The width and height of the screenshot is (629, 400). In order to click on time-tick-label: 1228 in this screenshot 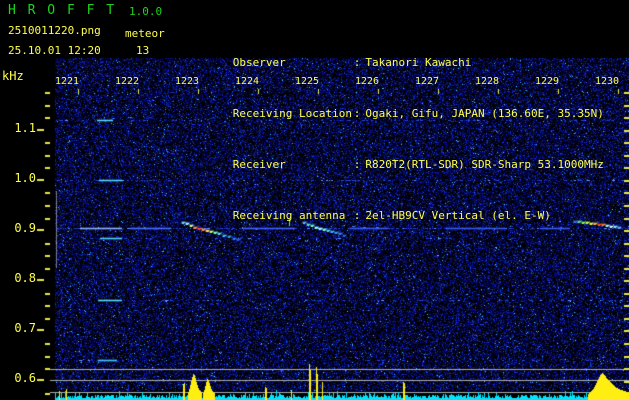, I will do `click(487, 81)`.